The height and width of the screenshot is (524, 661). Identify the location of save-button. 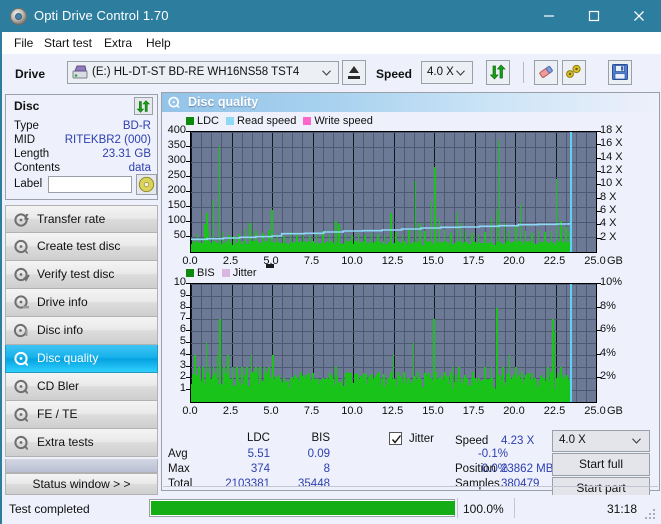
(620, 72).